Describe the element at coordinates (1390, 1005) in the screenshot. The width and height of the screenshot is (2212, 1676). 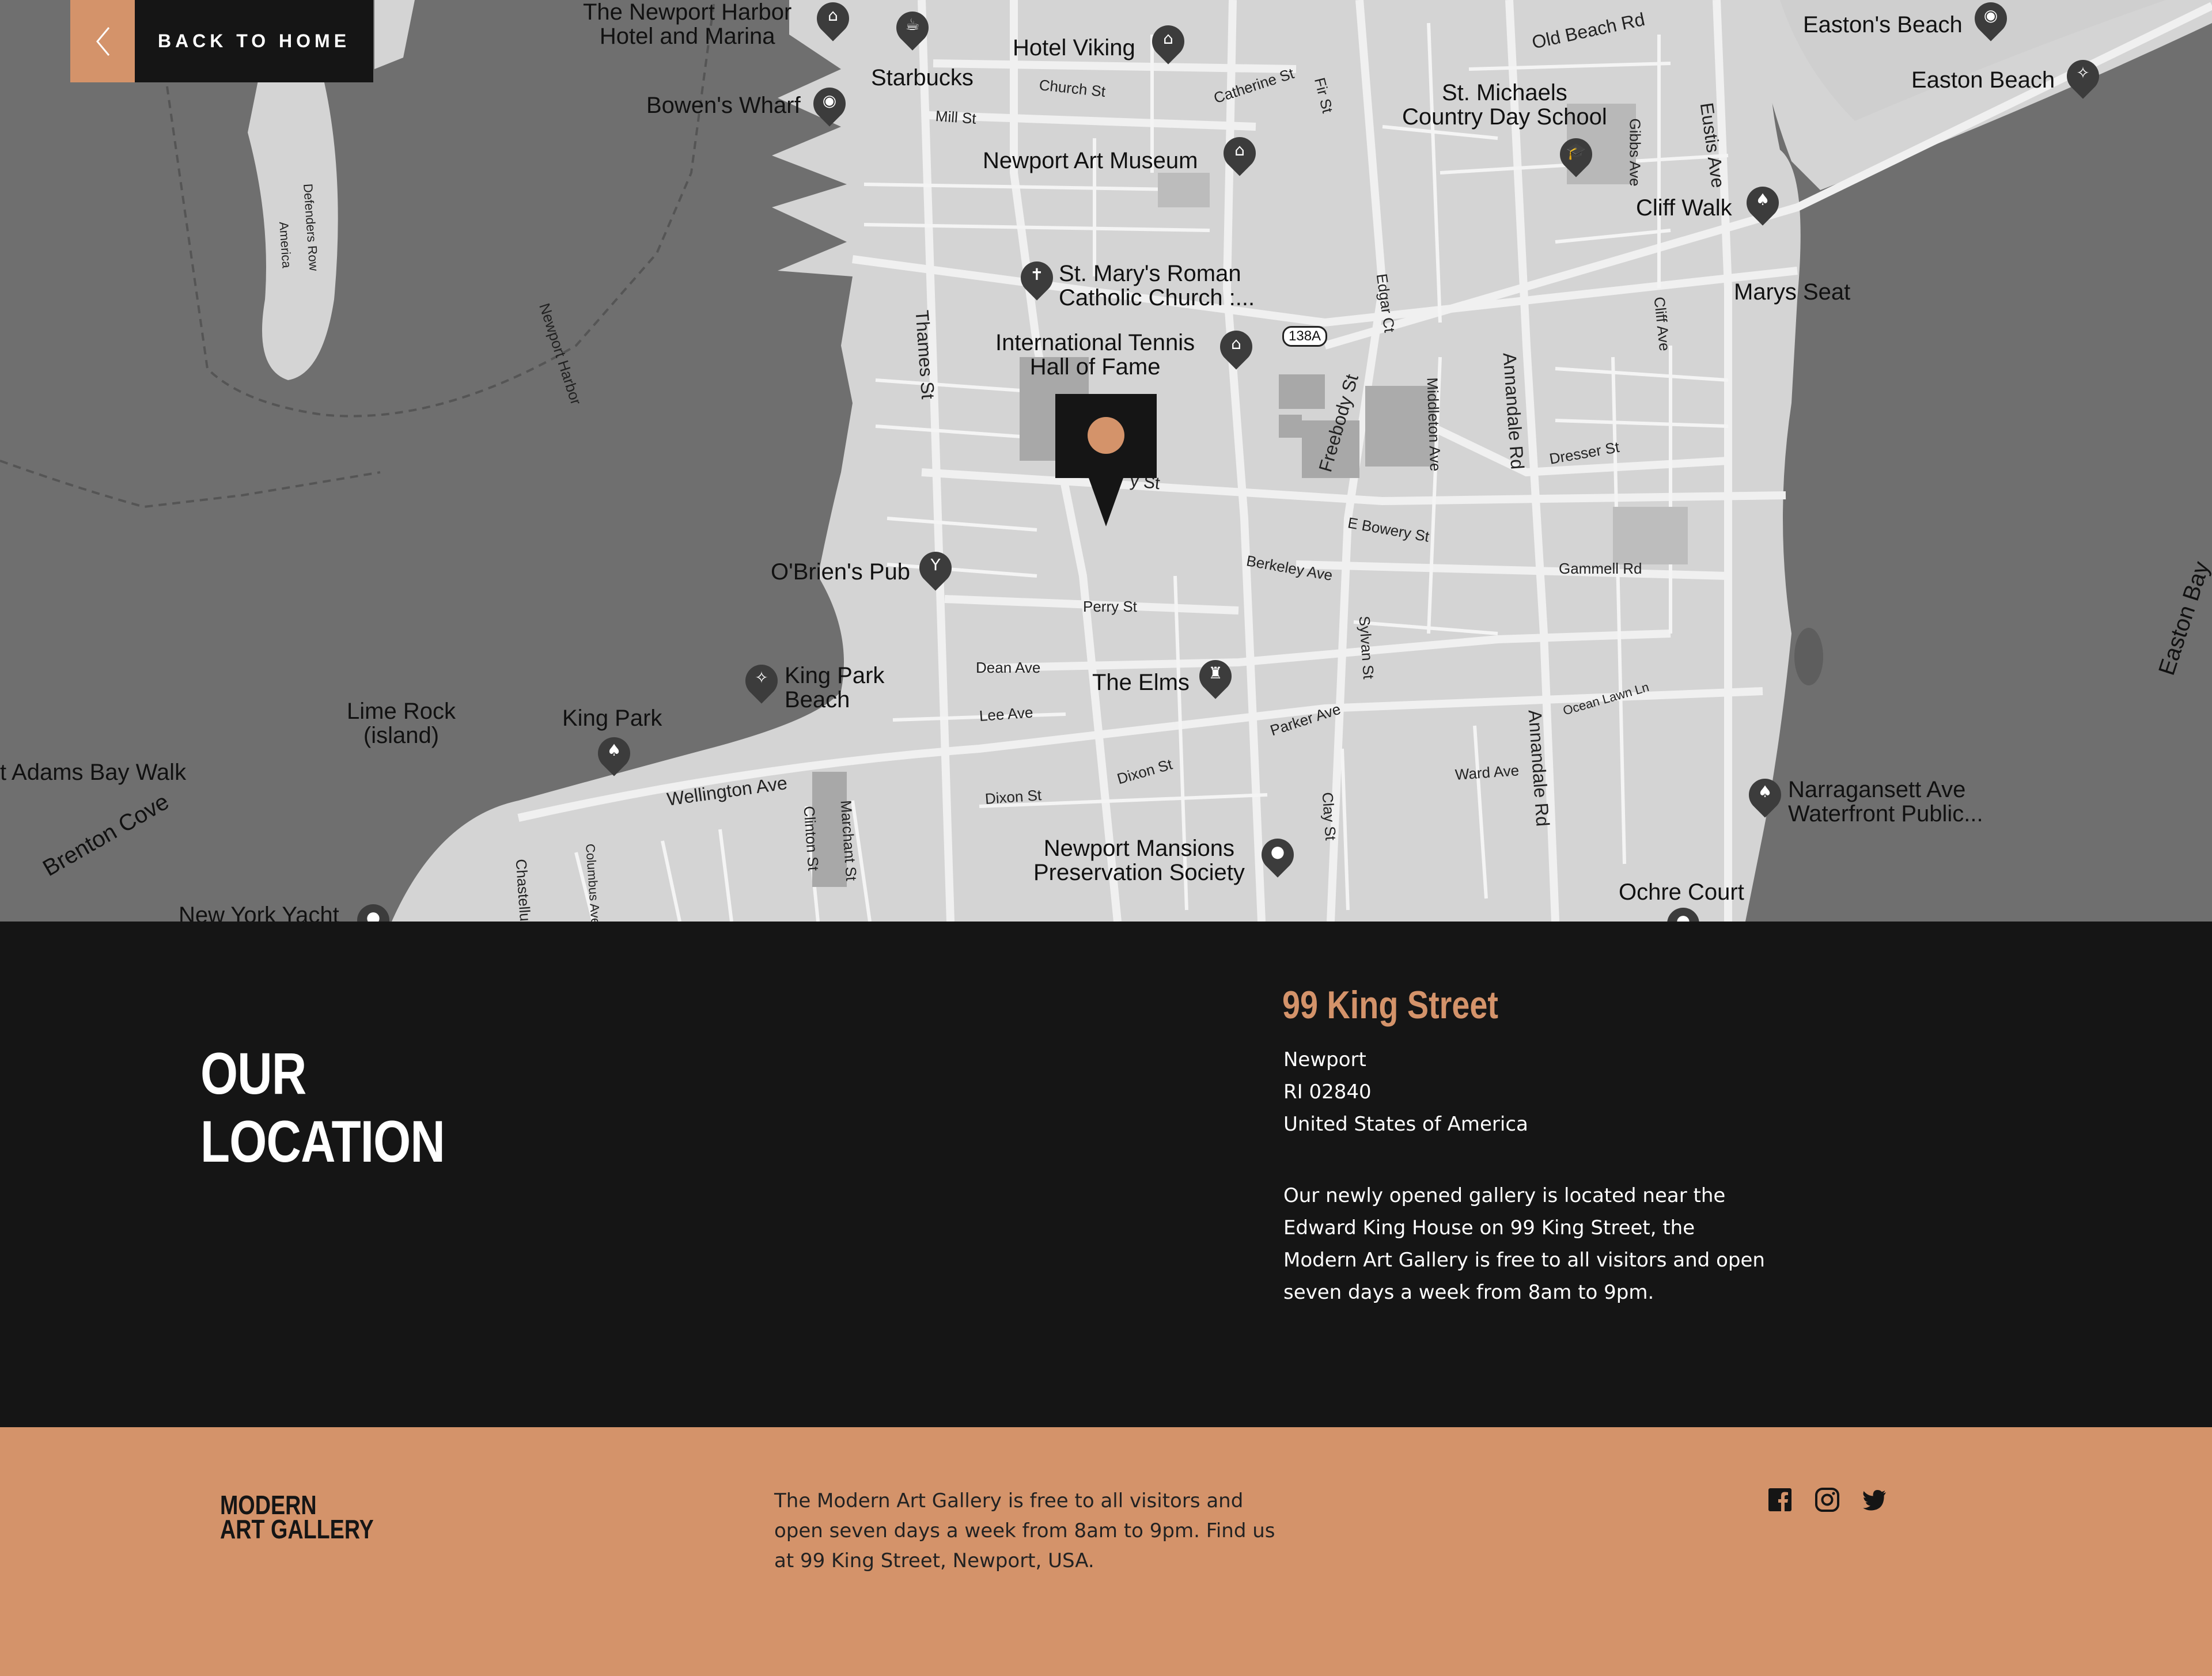
I see `address-heading: 99 King Street` at that location.